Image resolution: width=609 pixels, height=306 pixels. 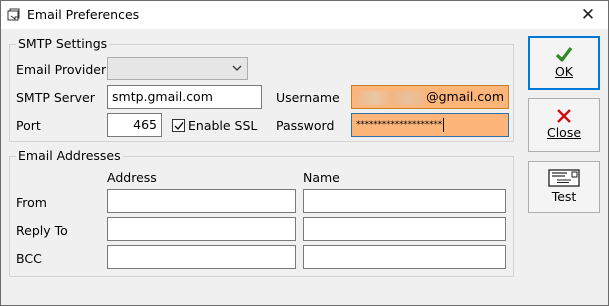 I want to click on username-suffix: @gmail.com, so click(x=465, y=96).